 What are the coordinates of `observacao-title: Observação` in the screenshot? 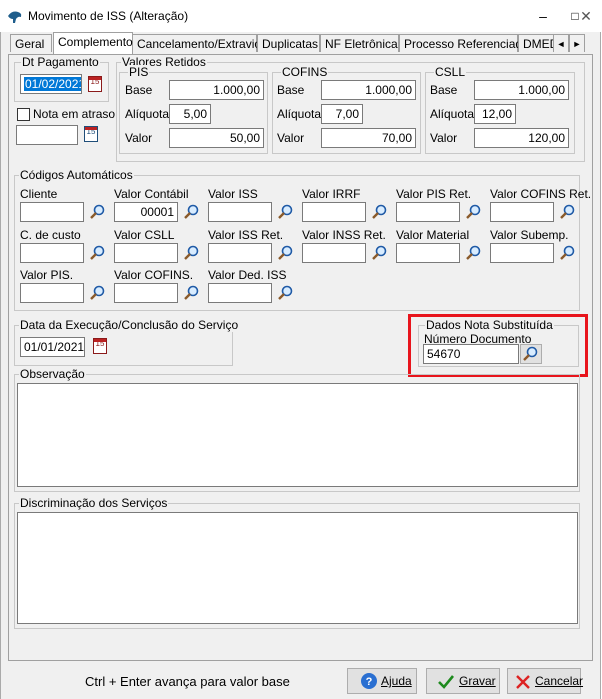 It's located at (52, 374).